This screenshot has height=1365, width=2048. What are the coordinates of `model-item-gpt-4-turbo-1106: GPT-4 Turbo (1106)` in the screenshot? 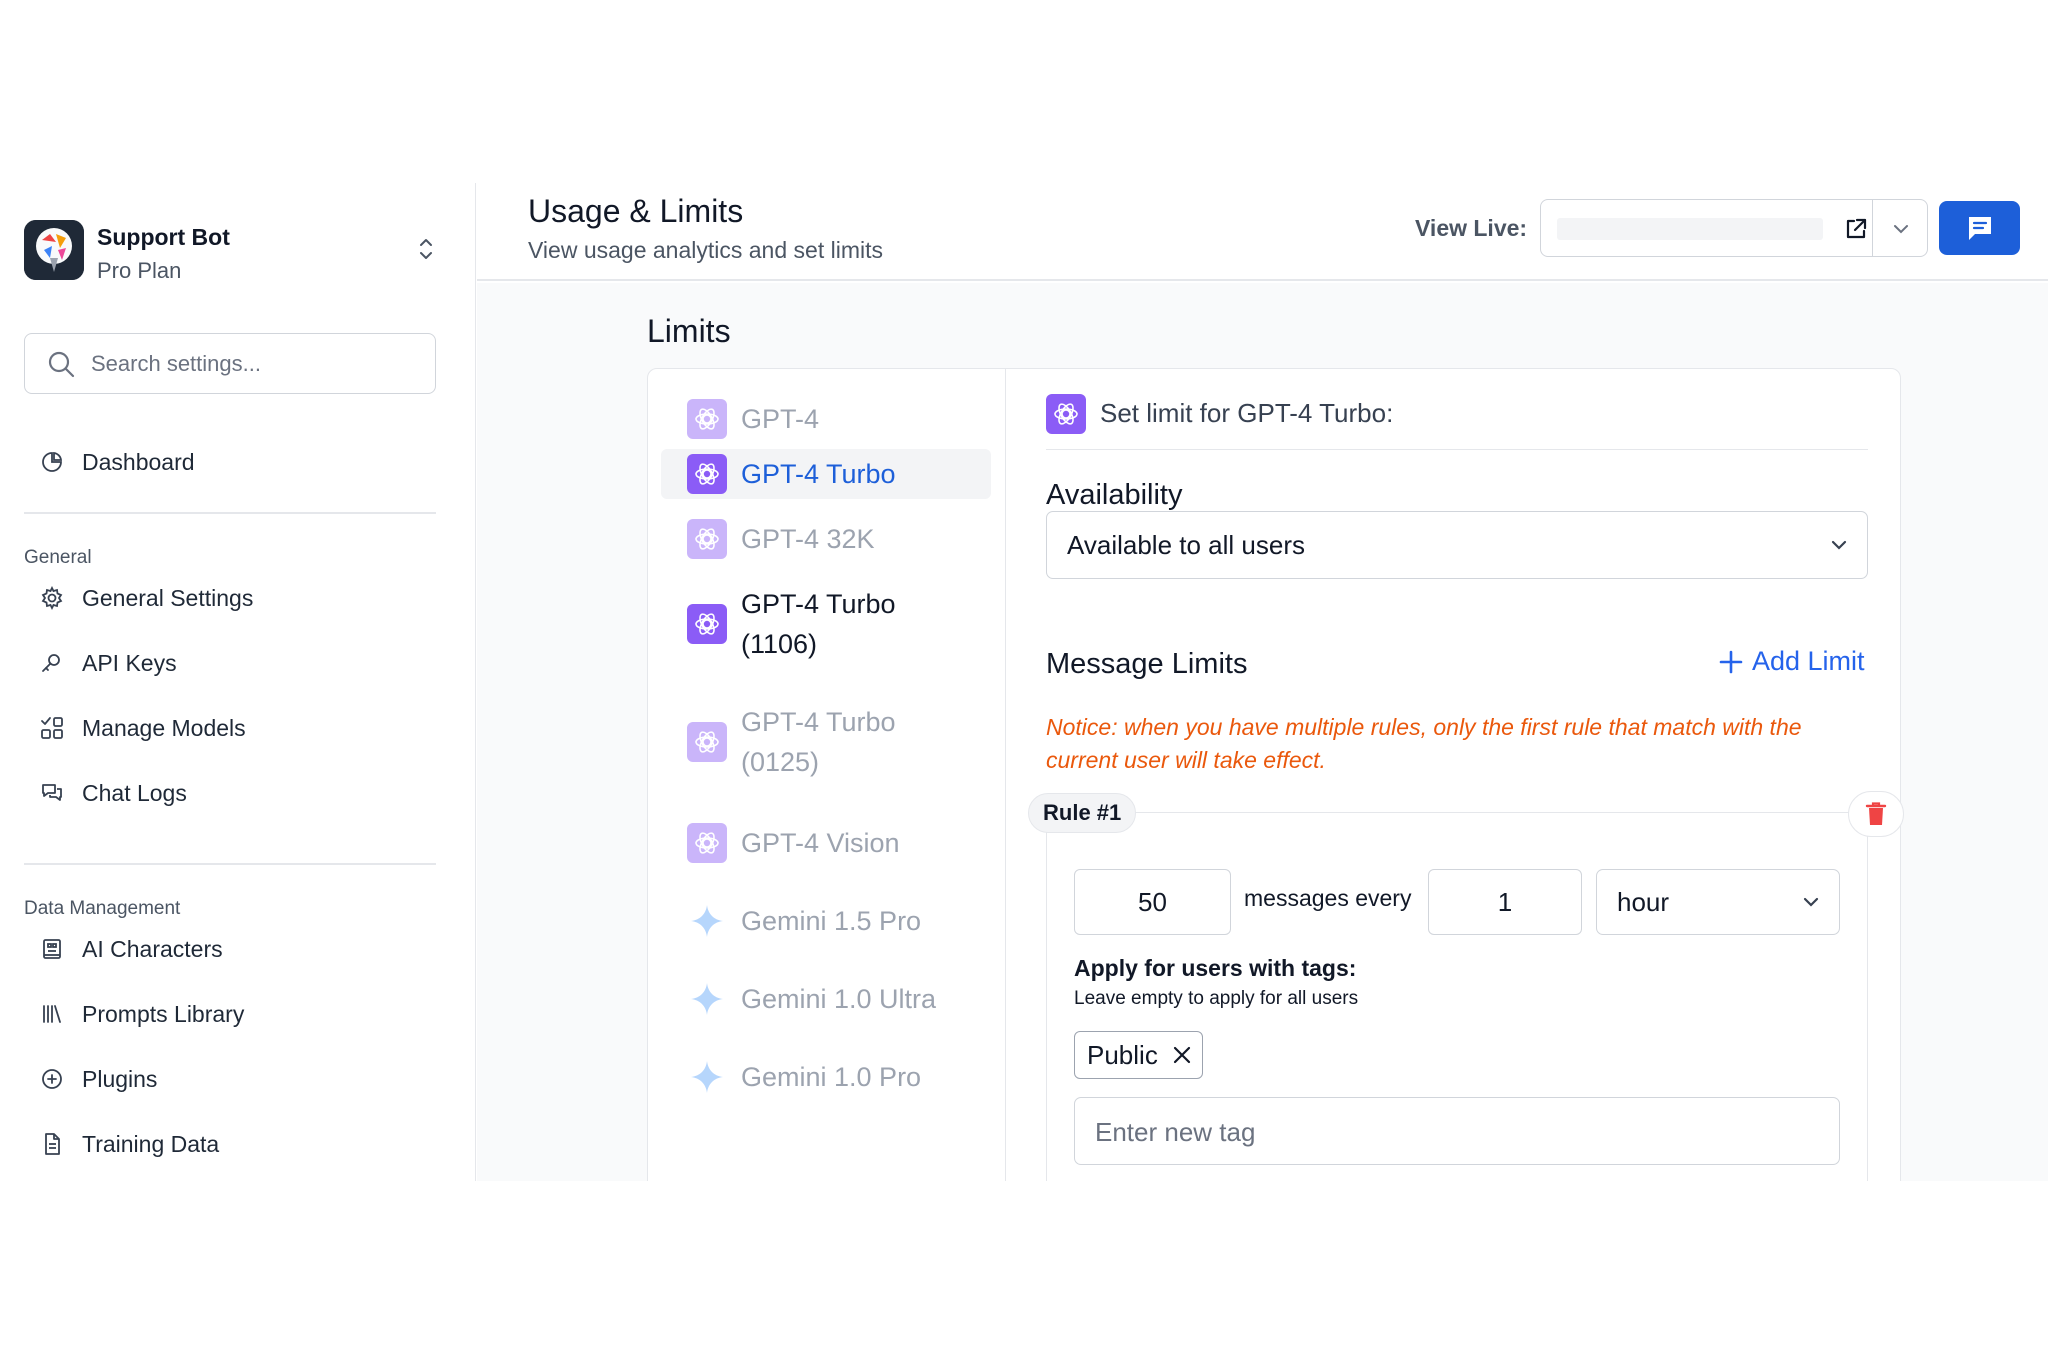 It's located at (826, 624).